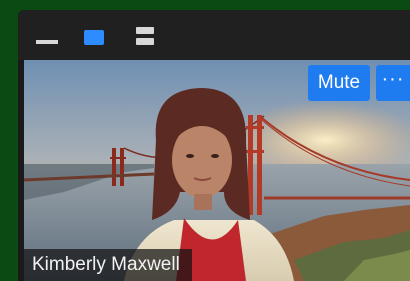 The image size is (410, 281). I want to click on gallery-view-icon, so click(145, 36).